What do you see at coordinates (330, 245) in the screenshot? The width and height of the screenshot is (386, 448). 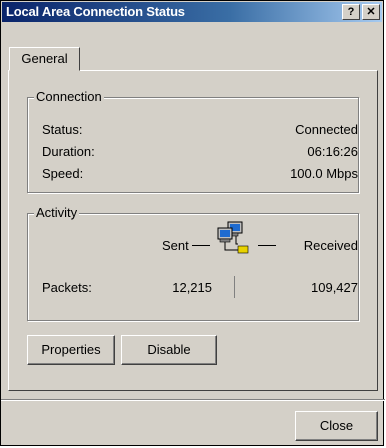 I see `received-label: Received` at bounding box center [330, 245].